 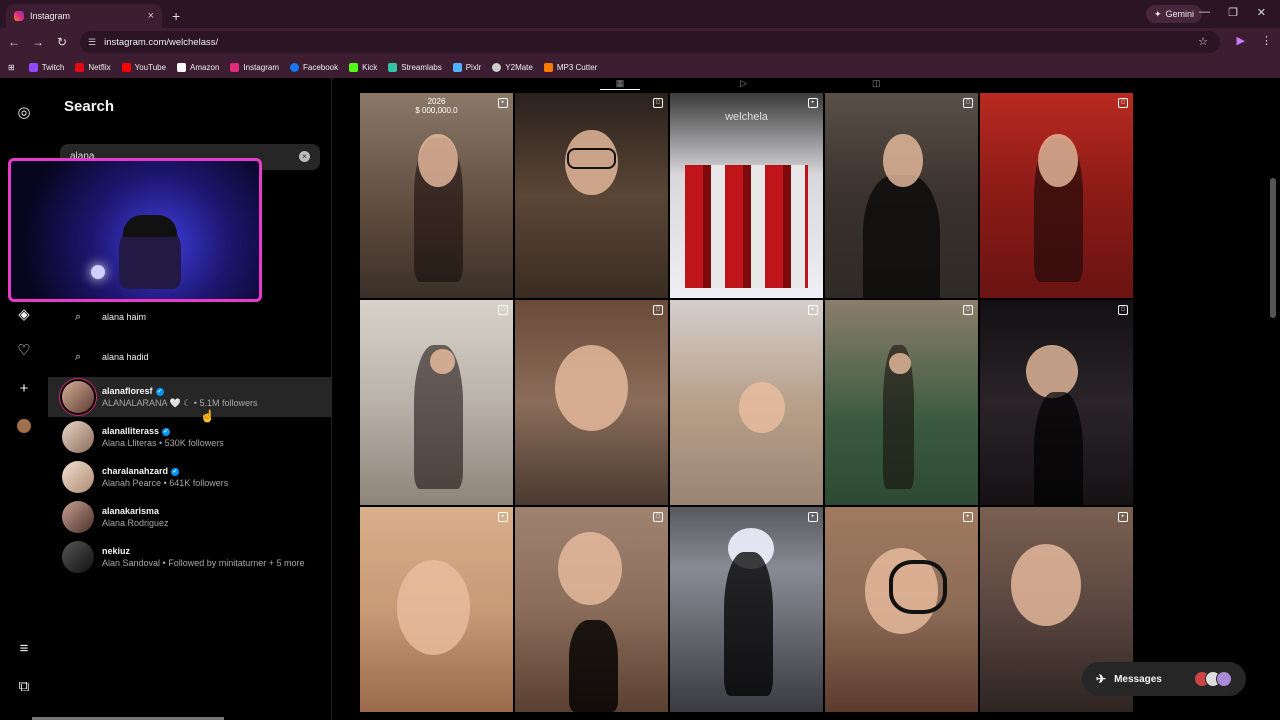 What do you see at coordinates (165, 483) in the screenshot?
I see `account-subtitle: Alanah Pearce • 641K followers` at bounding box center [165, 483].